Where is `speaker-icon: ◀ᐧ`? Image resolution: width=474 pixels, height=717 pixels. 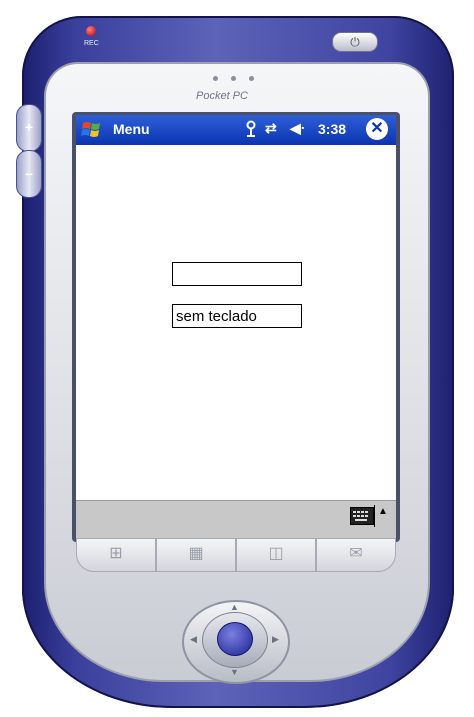
speaker-icon: ◀ᐧ is located at coordinates (297, 128).